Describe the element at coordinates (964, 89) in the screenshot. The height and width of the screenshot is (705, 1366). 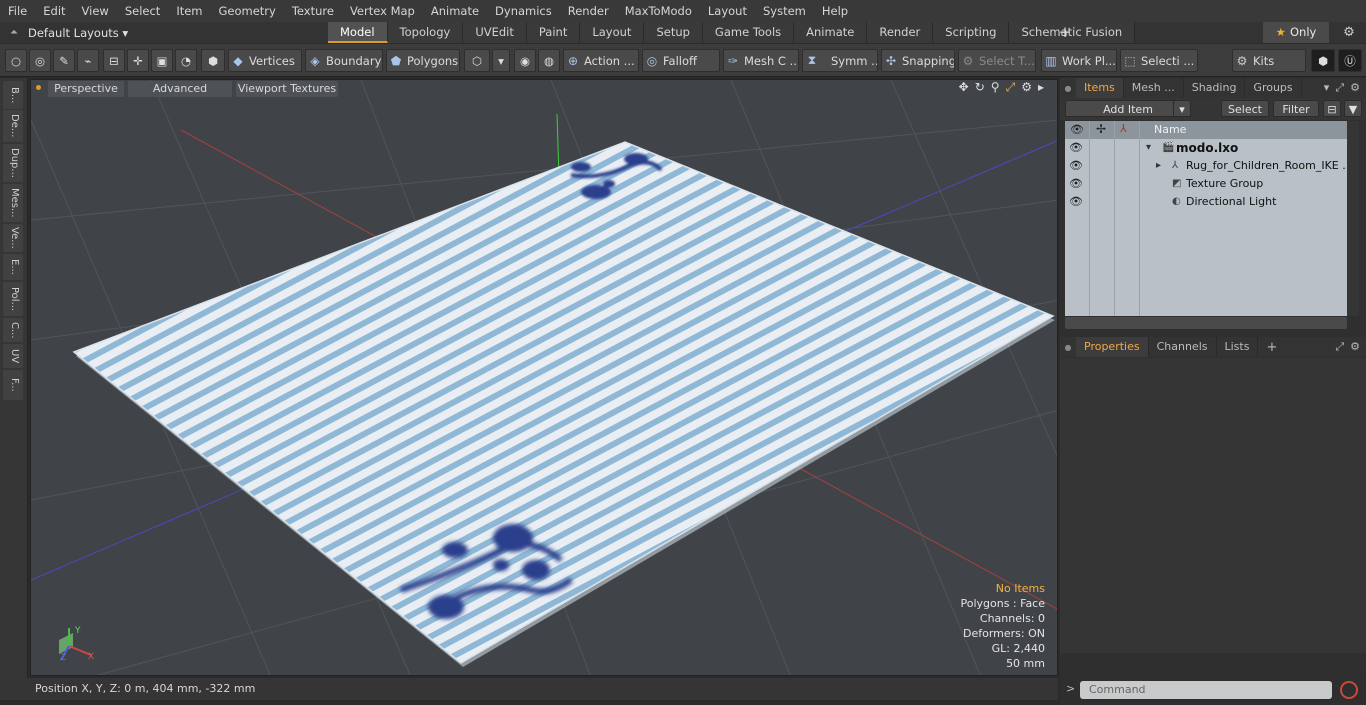
I see `pan-icon: ✥` at that location.